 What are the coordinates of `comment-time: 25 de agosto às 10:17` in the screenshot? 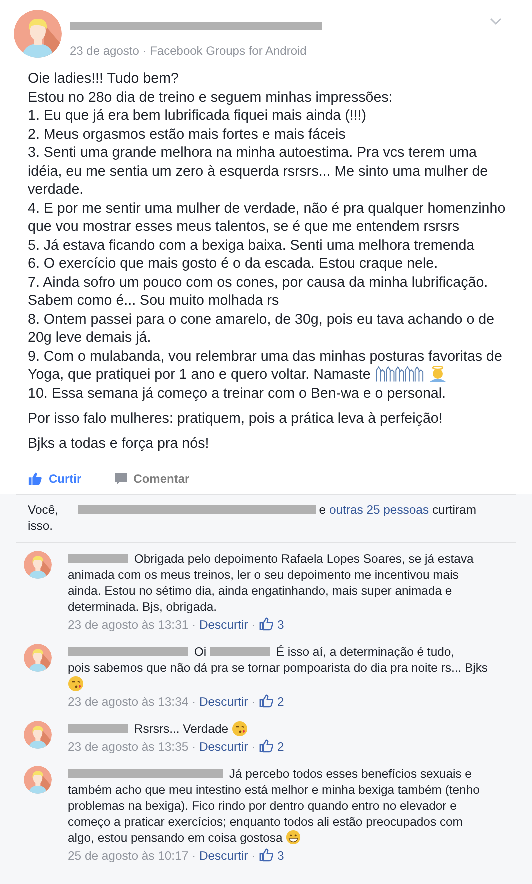 It's located at (128, 856).